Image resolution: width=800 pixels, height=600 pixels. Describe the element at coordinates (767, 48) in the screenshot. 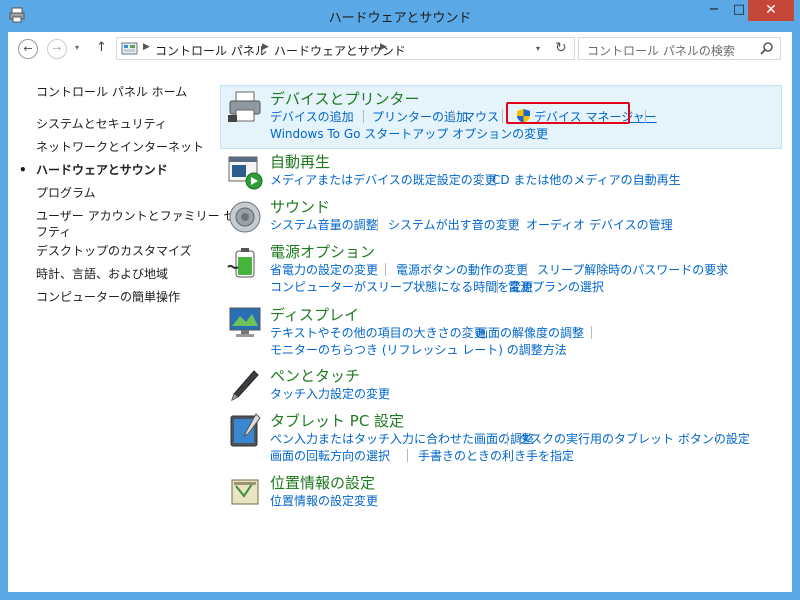

I see `search-icon` at that location.